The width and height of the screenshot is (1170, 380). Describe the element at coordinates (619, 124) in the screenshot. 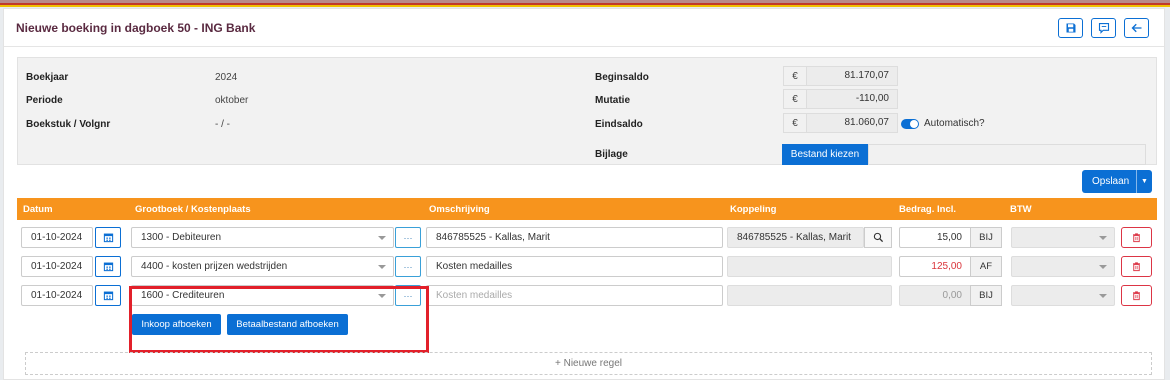

I see `eindsaldo-label: Eindsaldo` at that location.